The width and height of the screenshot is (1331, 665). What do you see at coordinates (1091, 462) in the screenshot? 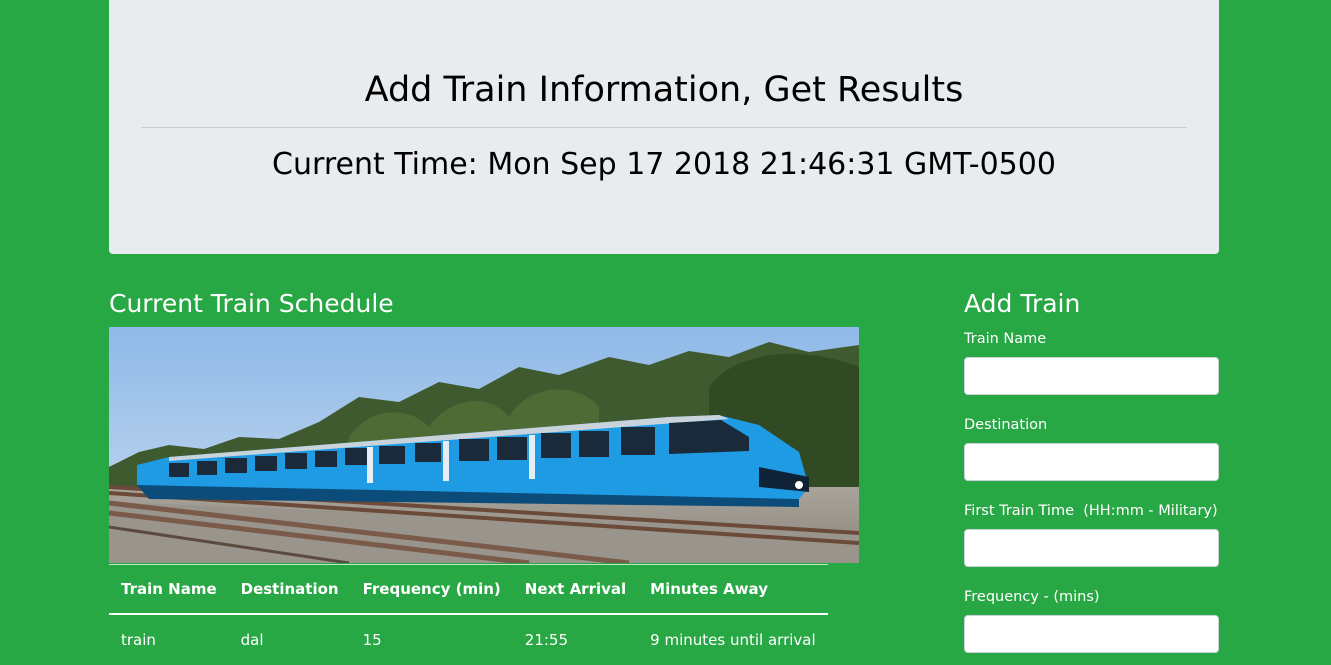
I see `destination-input` at bounding box center [1091, 462].